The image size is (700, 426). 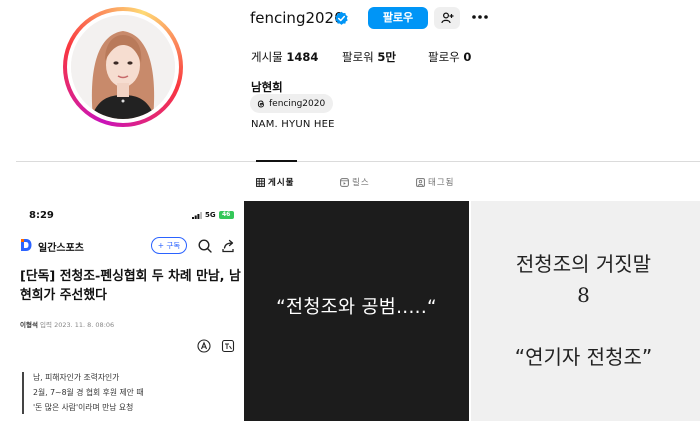 What do you see at coordinates (583, 264) in the screenshot?
I see `post-light-line1: 전청조의 거짓말` at bounding box center [583, 264].